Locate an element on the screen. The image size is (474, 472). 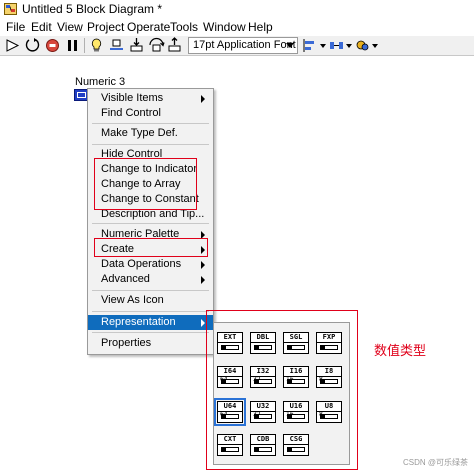
terminal-glyph-icon is located at coordinates (81, 95).